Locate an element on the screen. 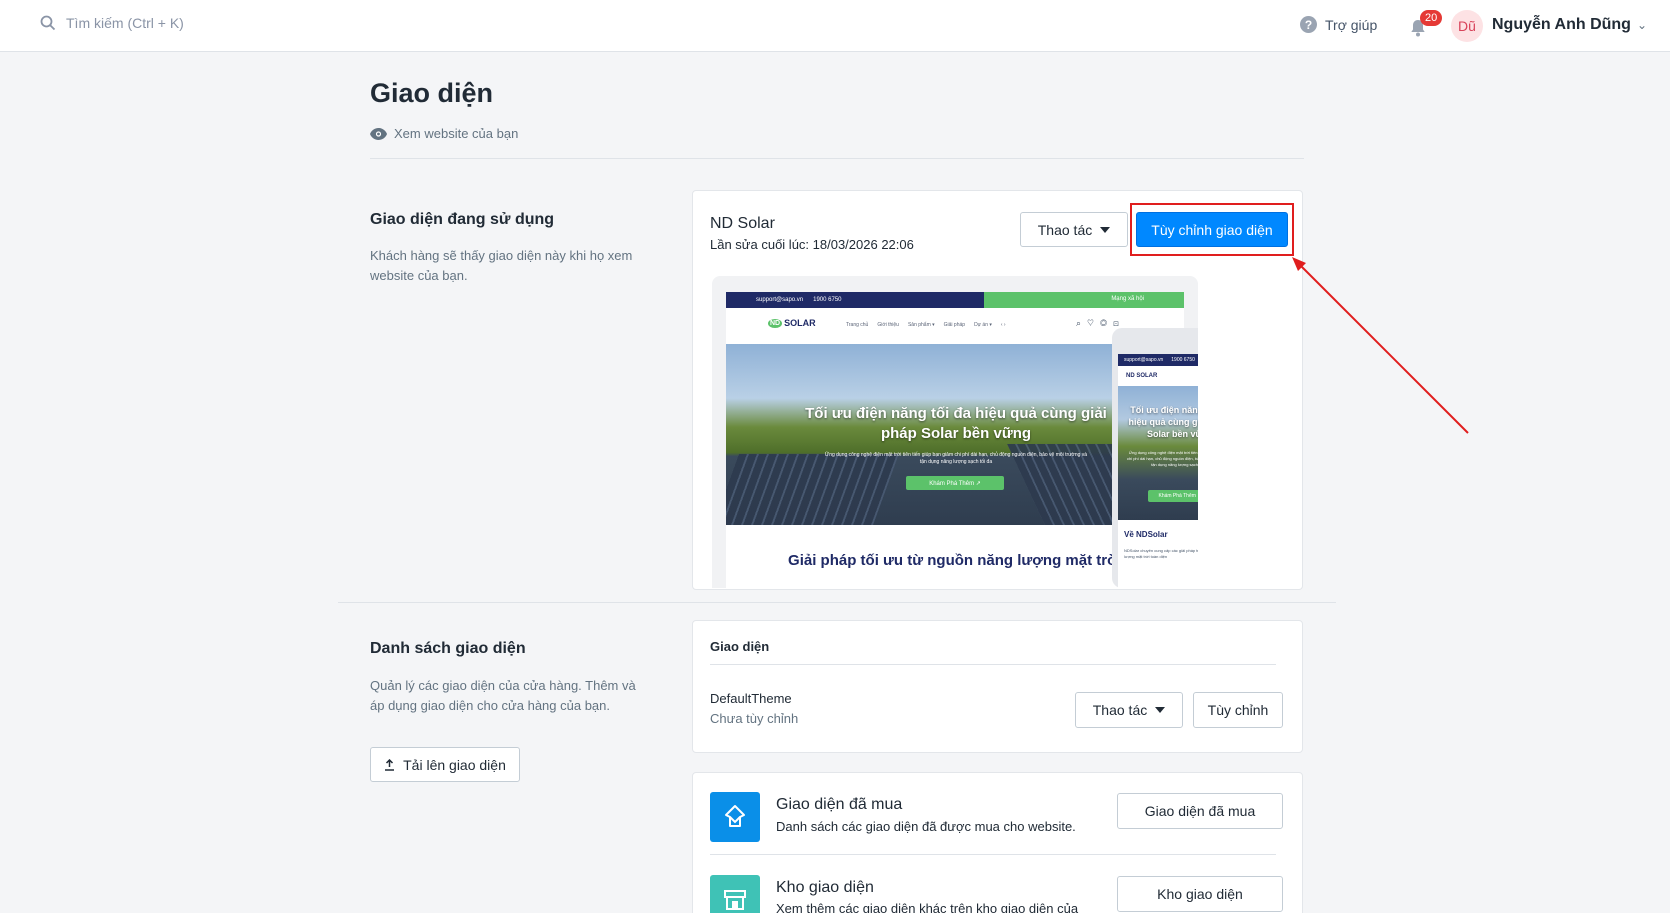 This screenshot has width=1670, height=913. chevron-down-icon: ⌄ is located at coordinates (1642, 25).